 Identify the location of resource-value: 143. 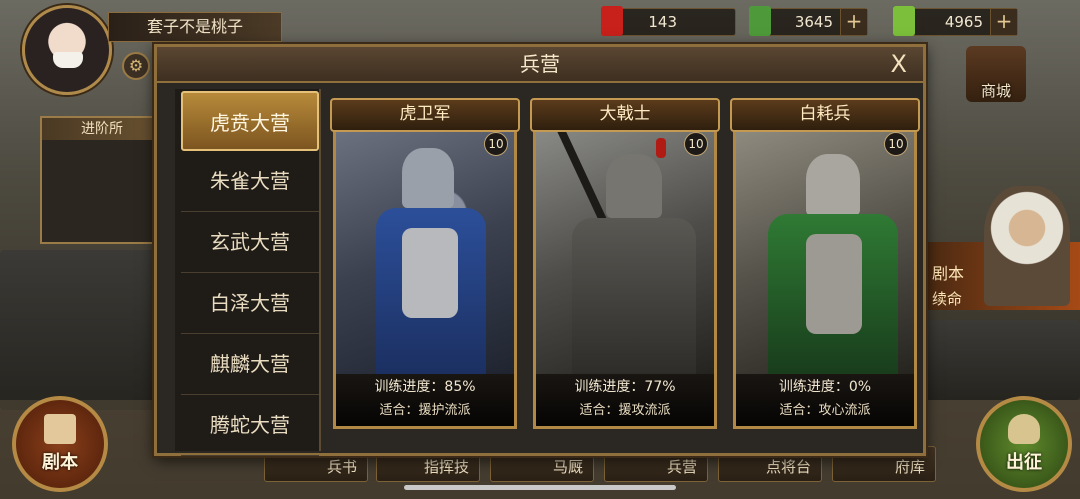
(662, 22).